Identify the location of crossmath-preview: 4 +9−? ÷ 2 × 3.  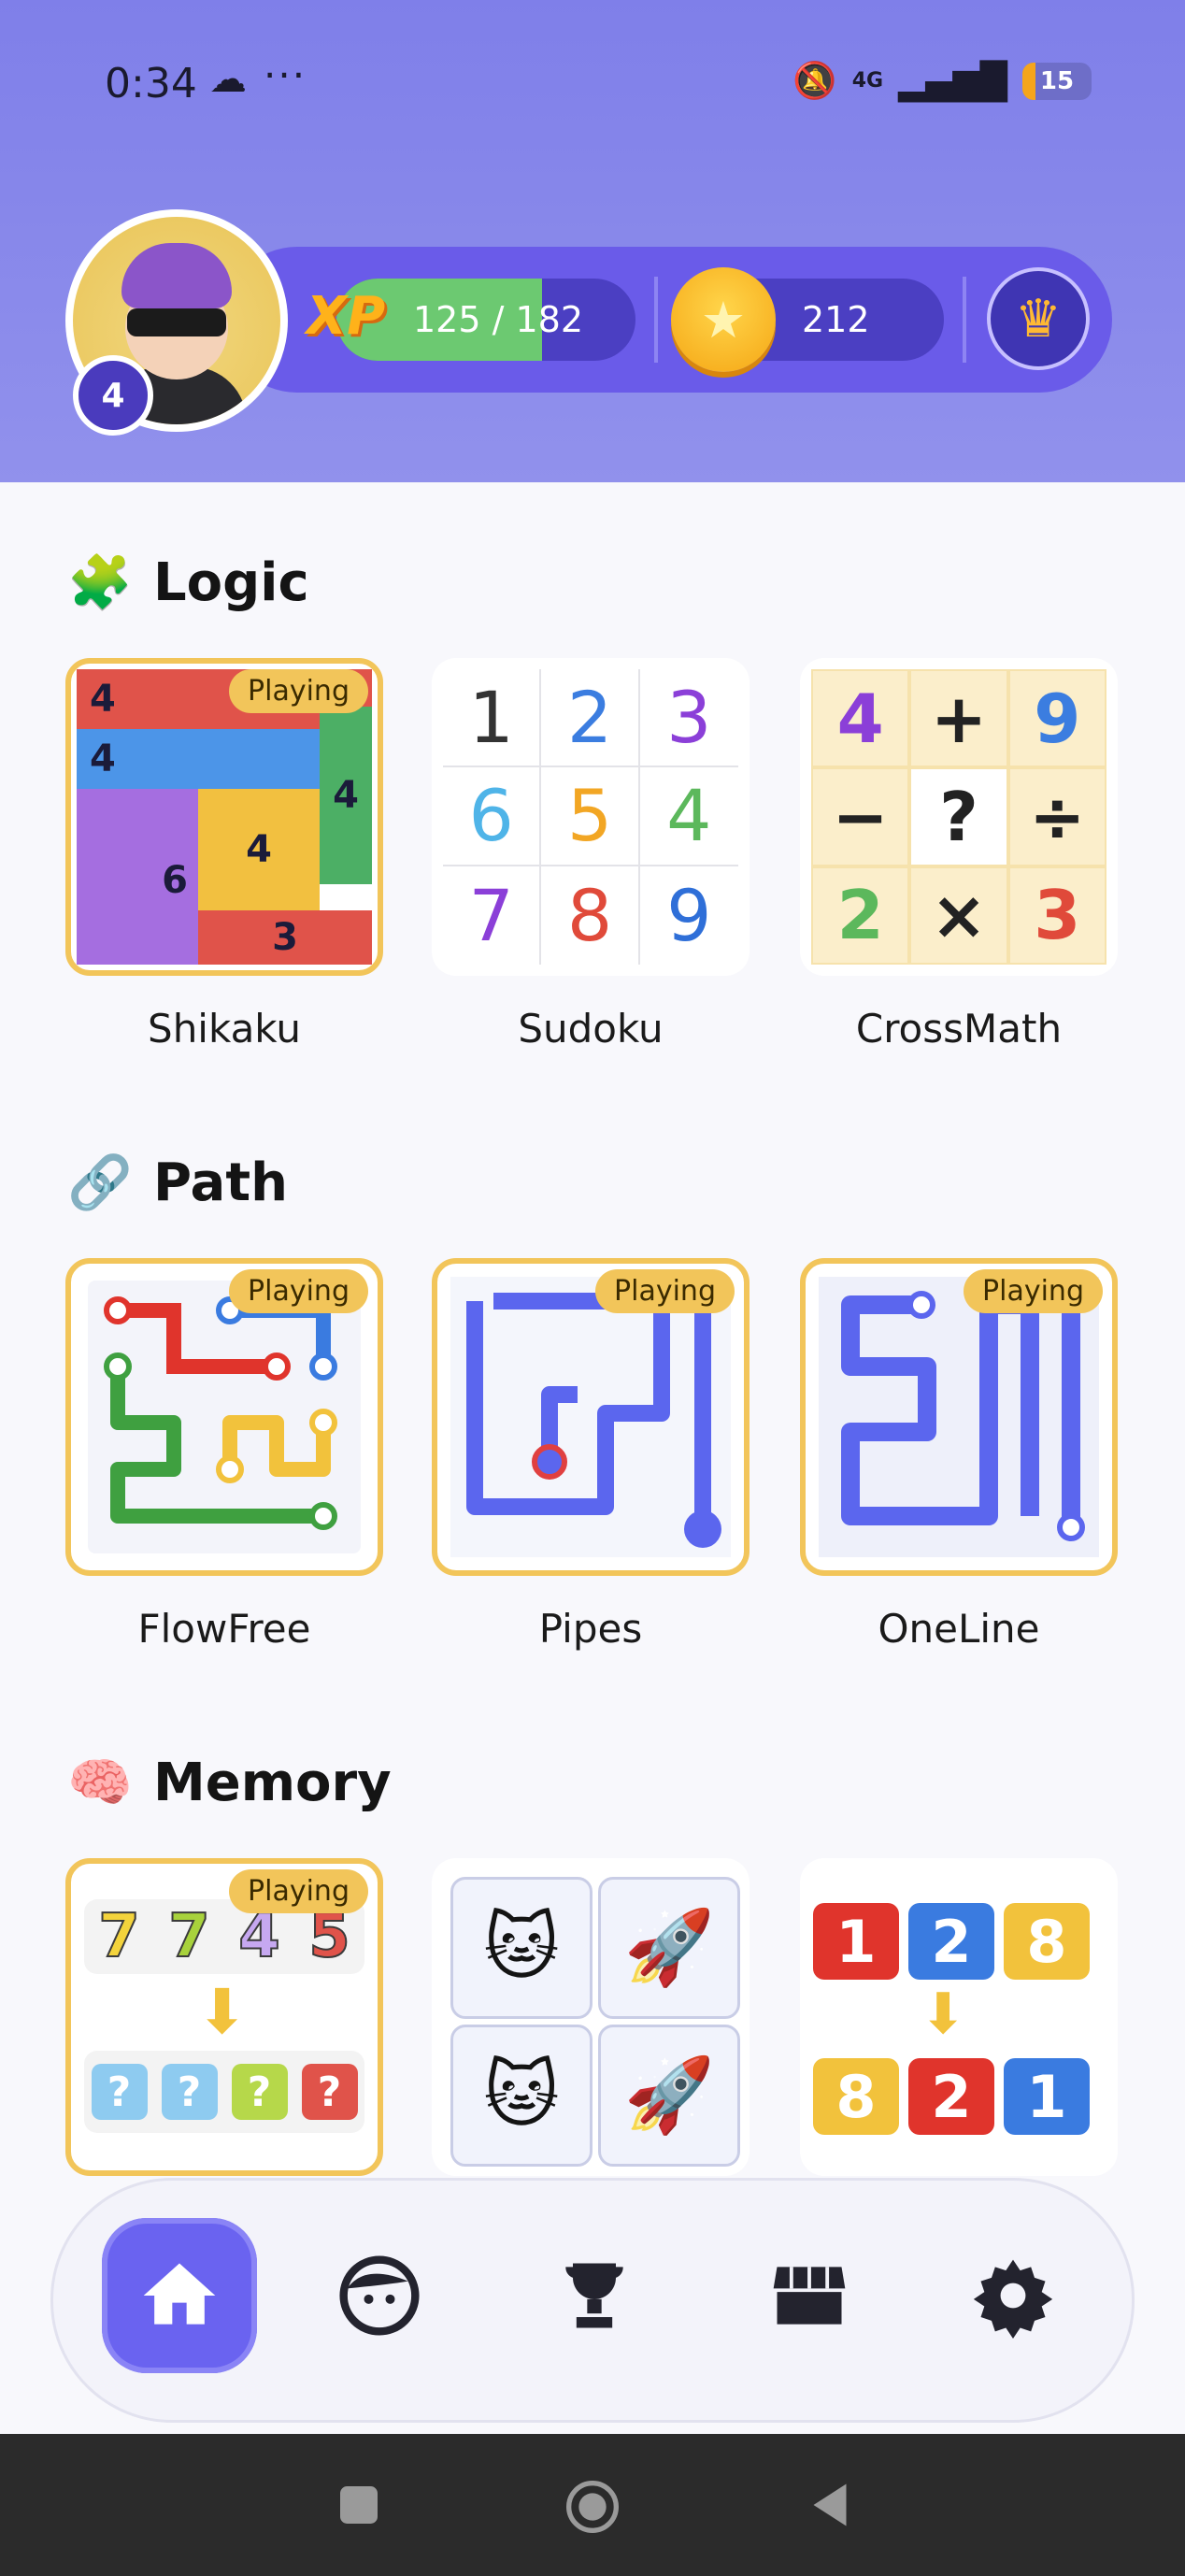
(958, 817).